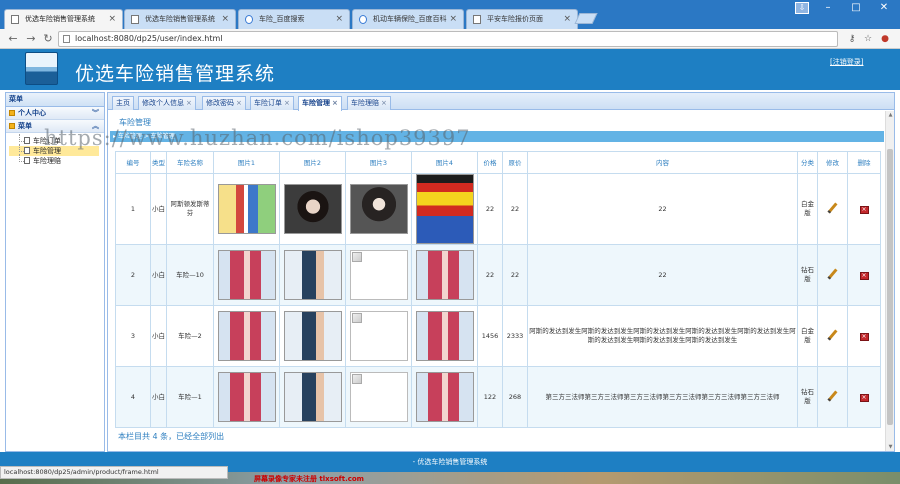 Image resolution: width=900 pixels, height=484 pixels. What do you see at coordinates (846, 62) in the screenshot?
I see `logout-link: [注销登录]` at bounding box center [846, 62].